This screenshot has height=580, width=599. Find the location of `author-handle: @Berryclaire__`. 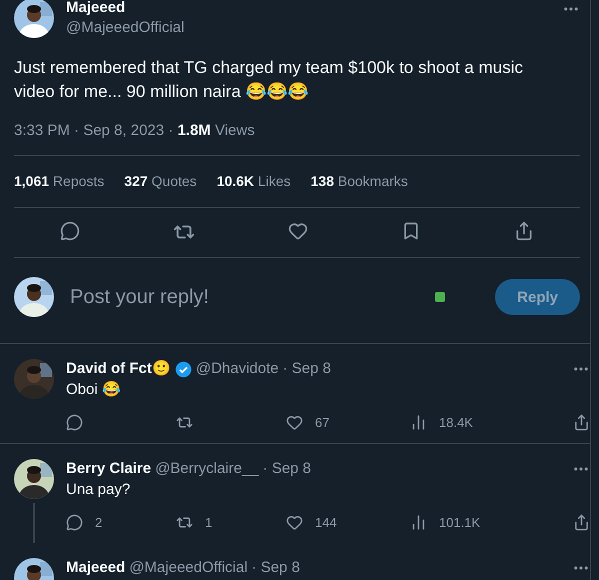

author-handle: @Berryclaire__ is located at coordinates (207, 469).